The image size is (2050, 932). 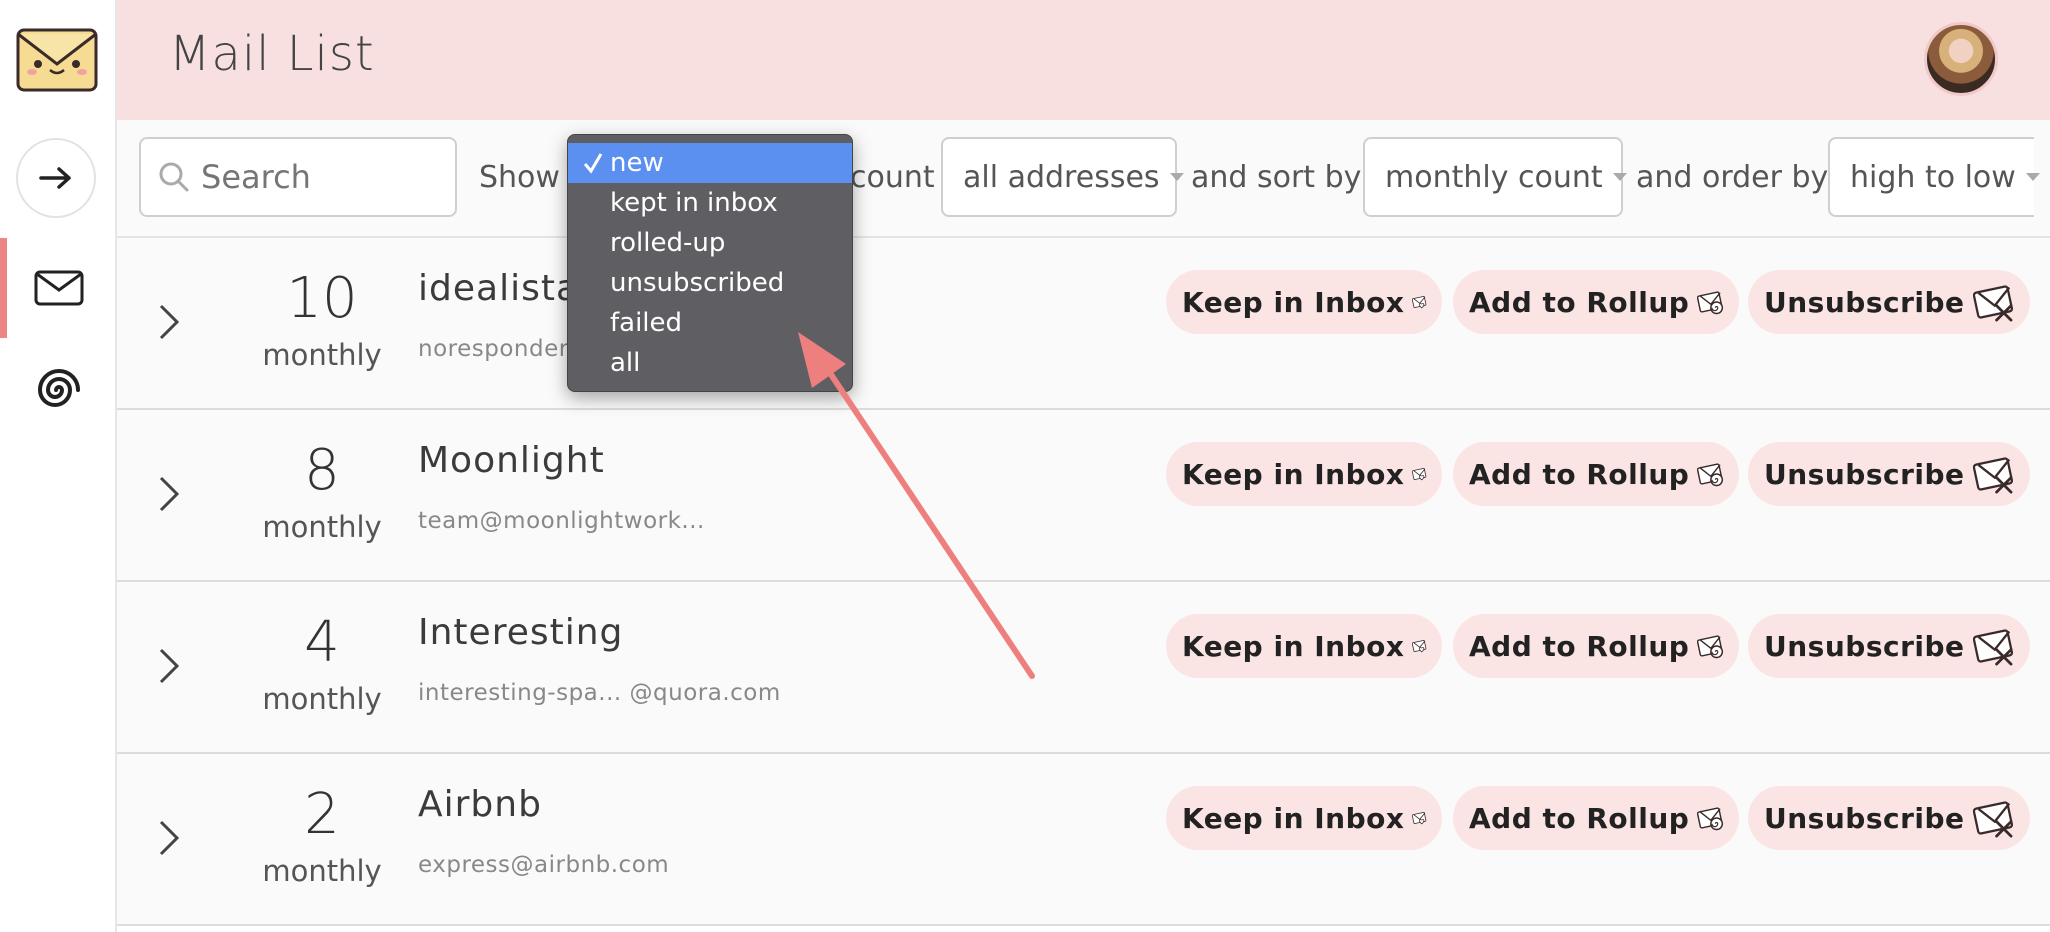 I want to click on arrow-right-icon, so click(x=55, y=178).